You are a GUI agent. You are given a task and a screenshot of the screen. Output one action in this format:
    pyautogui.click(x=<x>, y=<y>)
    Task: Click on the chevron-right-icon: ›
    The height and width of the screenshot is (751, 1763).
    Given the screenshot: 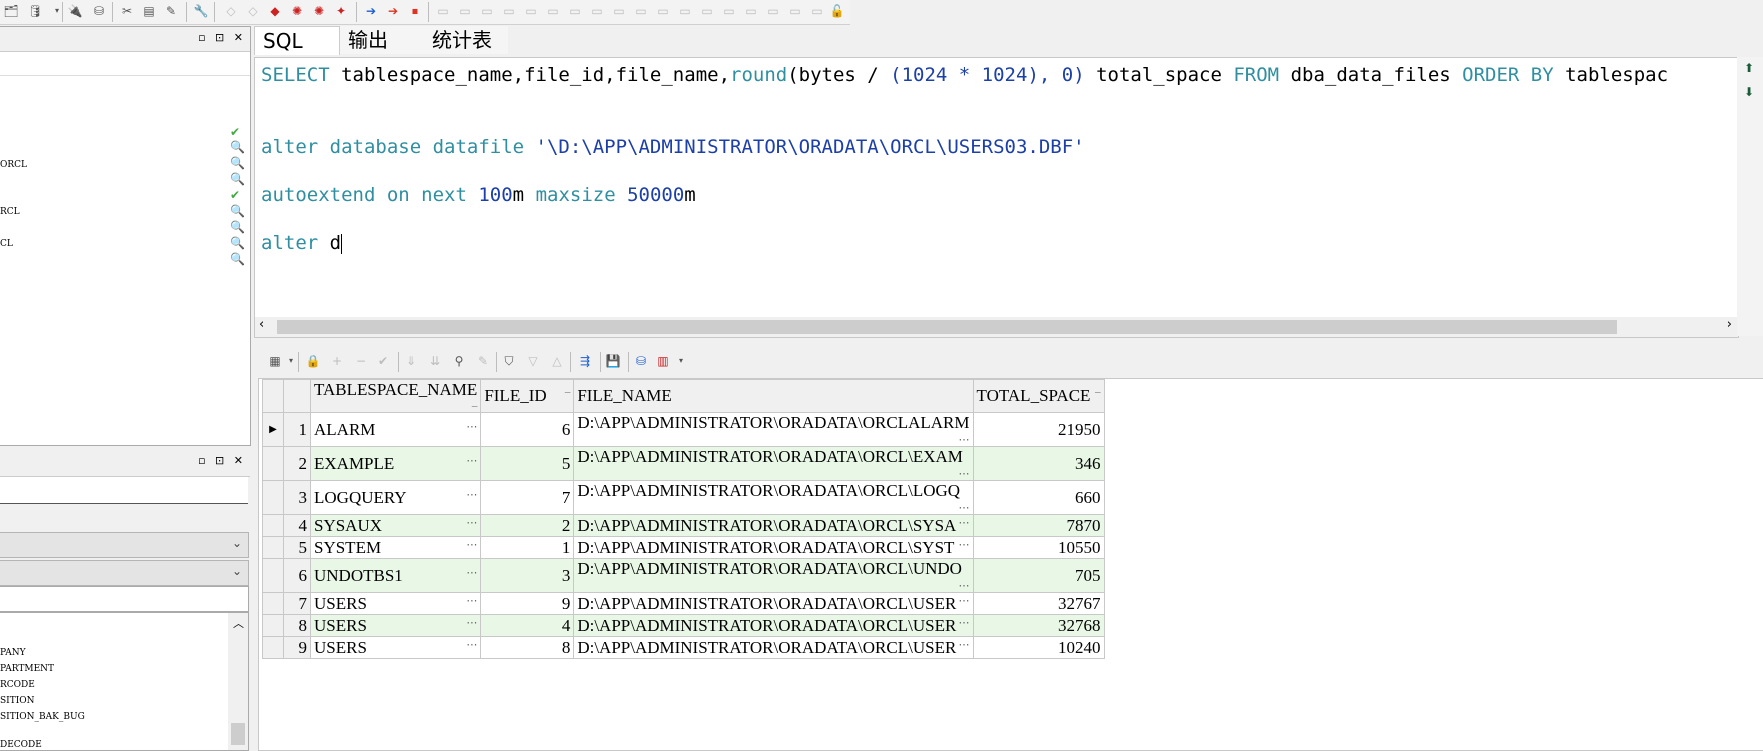 What is the action you would take?
    pyautogui.click(x=1729, y=324)
    